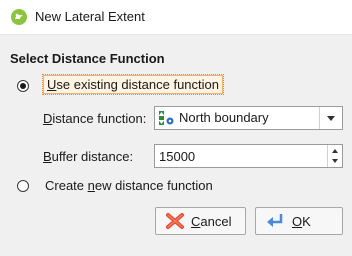 This screenshot has width=352, height=256. I want to click on cancel-accel: C, so click(196, 221).